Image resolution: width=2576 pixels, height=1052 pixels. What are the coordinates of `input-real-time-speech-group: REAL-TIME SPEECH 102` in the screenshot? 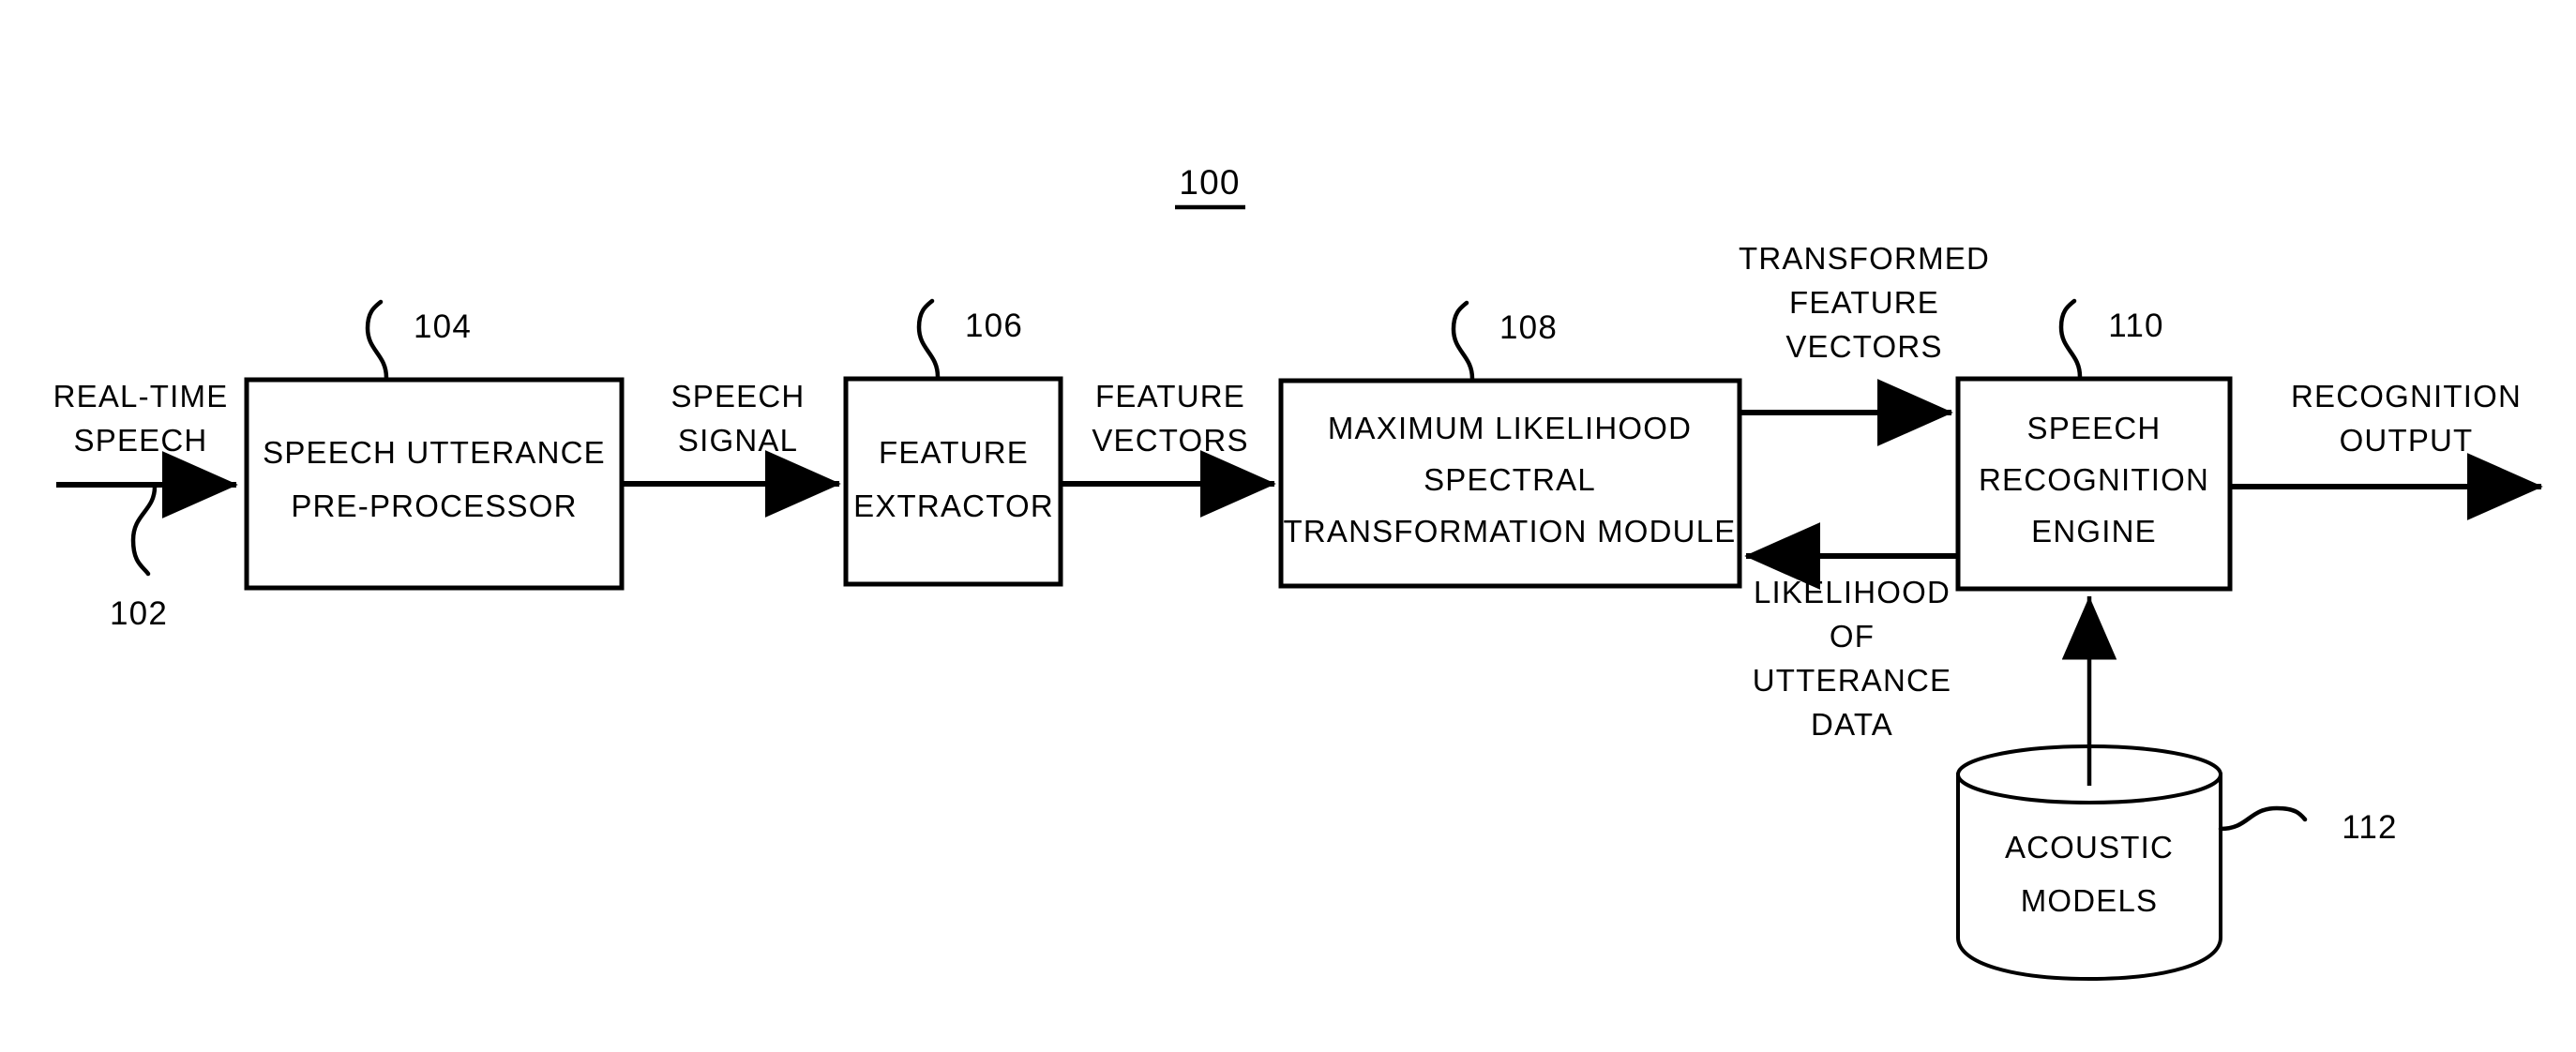 It's located at (145, 505).